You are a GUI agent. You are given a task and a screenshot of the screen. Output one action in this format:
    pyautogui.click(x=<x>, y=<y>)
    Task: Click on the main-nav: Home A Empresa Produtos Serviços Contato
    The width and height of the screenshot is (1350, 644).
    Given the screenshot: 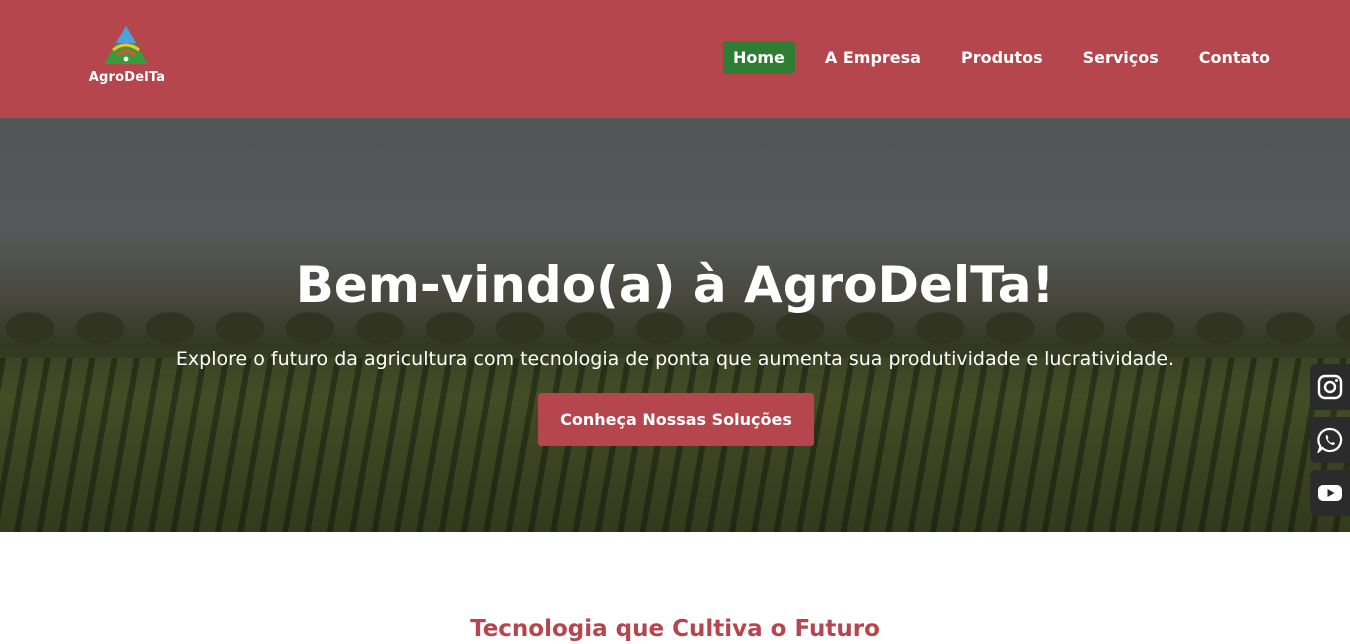 What is the action you would take?
    pyautogui.click(x=1001, y=57)
    